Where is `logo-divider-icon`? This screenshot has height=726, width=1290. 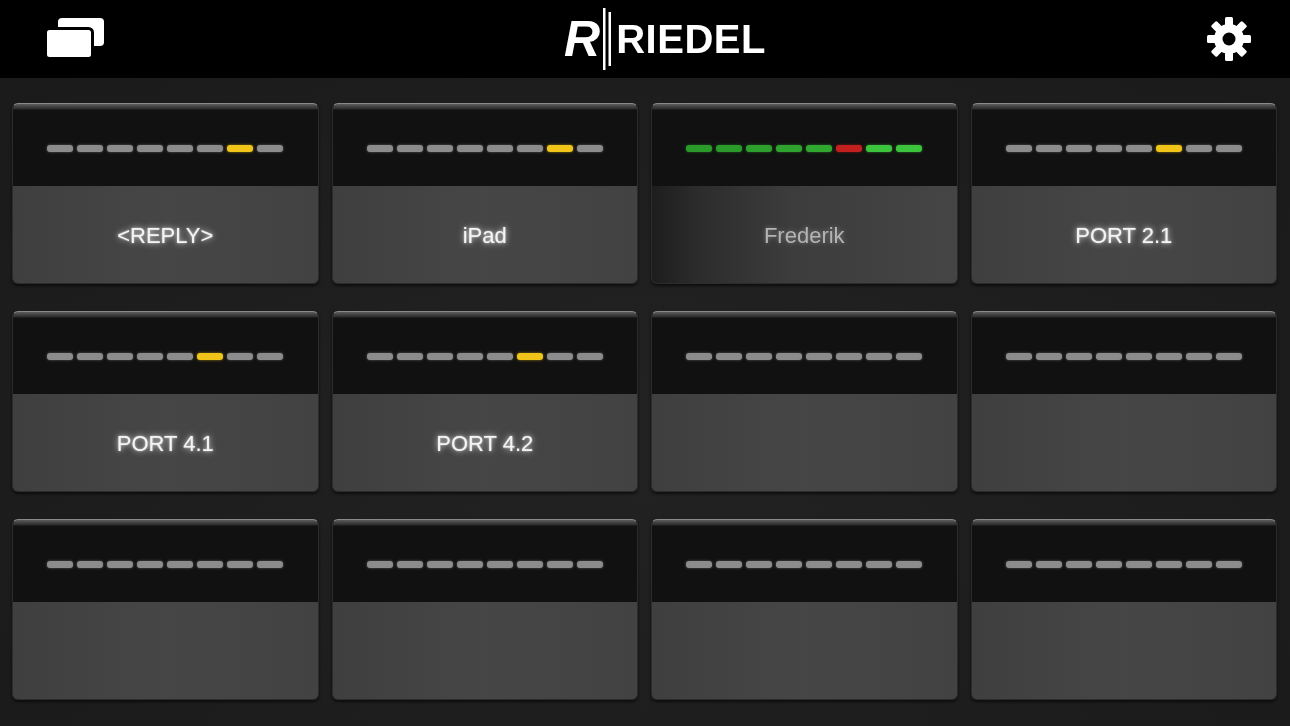
logo-divider-icon is located at coordinates (607, 39).